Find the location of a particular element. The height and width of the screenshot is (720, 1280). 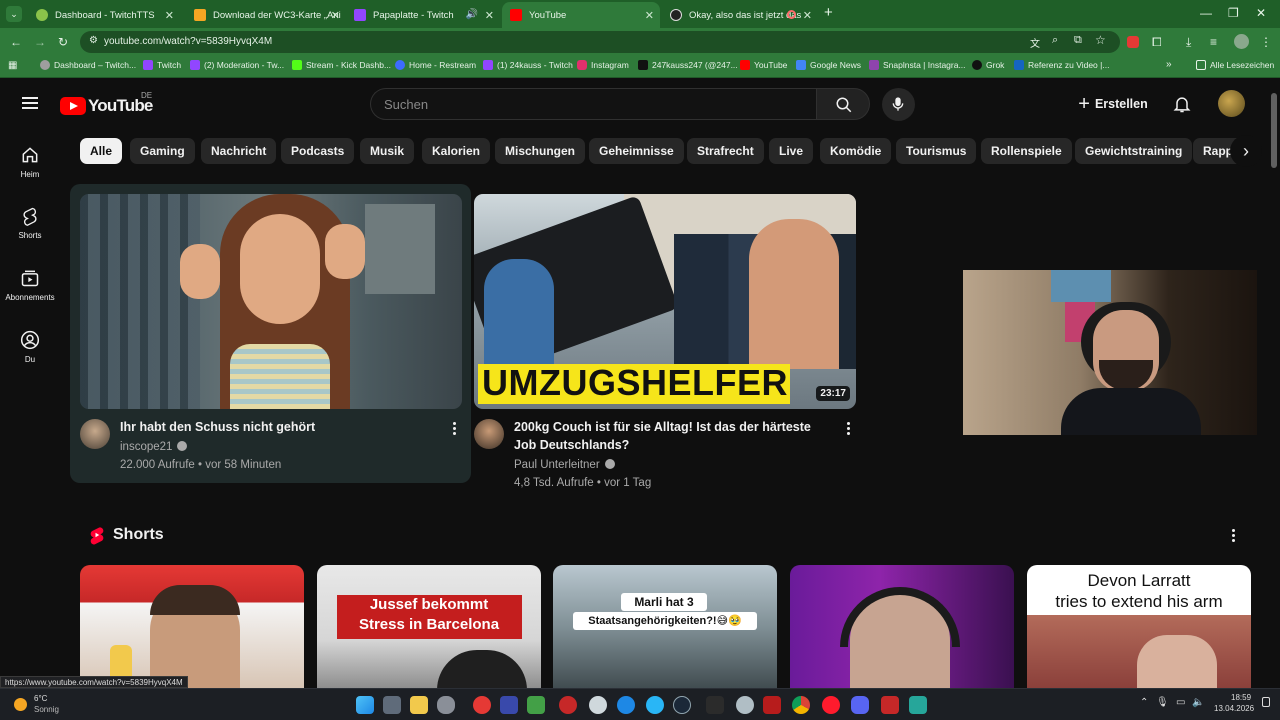

sidebar-item-subscriptions: Abonnements is located at coordinates (30, 285).